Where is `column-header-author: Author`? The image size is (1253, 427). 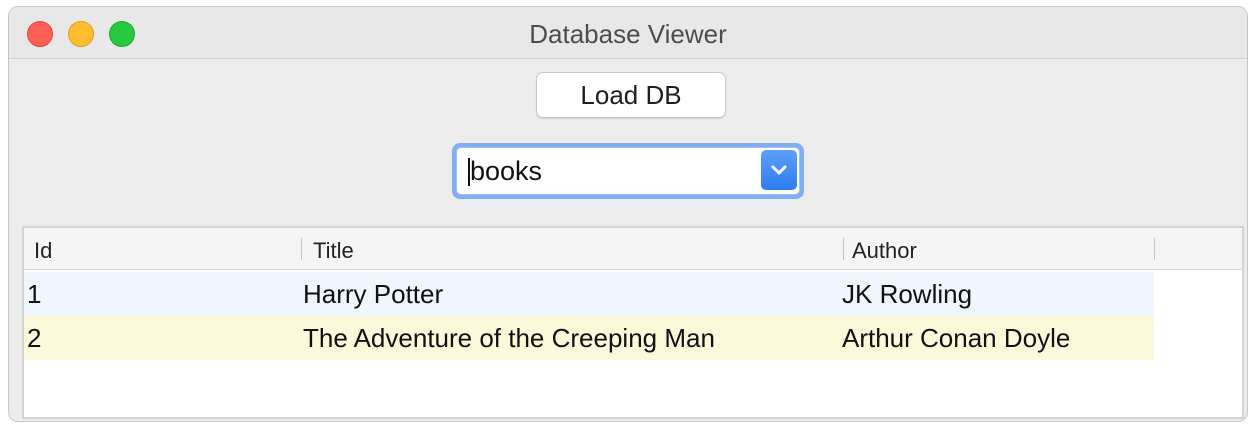 column-header-author: Author is located at coordinates (884, 249).